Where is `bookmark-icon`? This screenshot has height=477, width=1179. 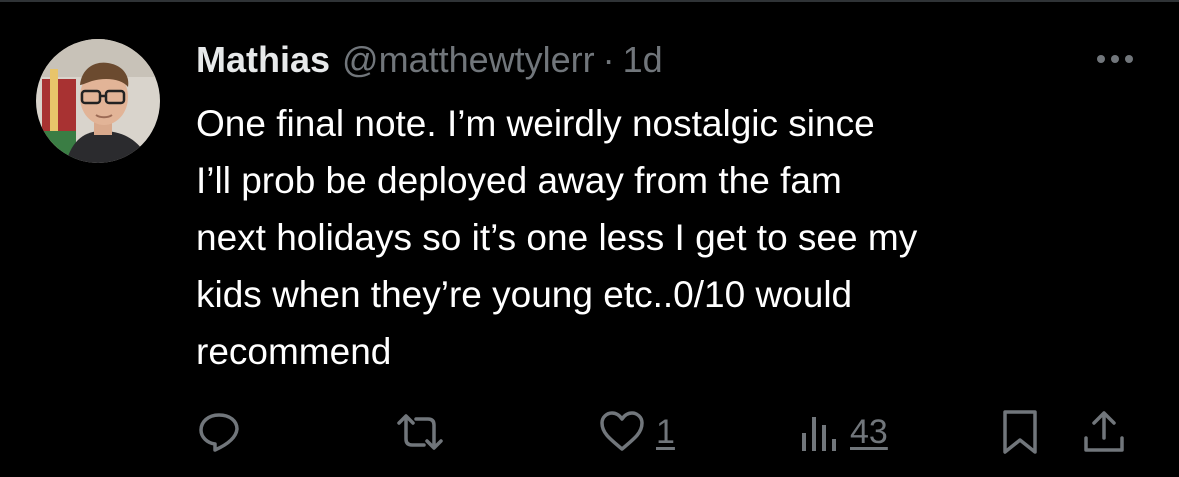 bookmark-icon is located at coordinates (1020, 432).